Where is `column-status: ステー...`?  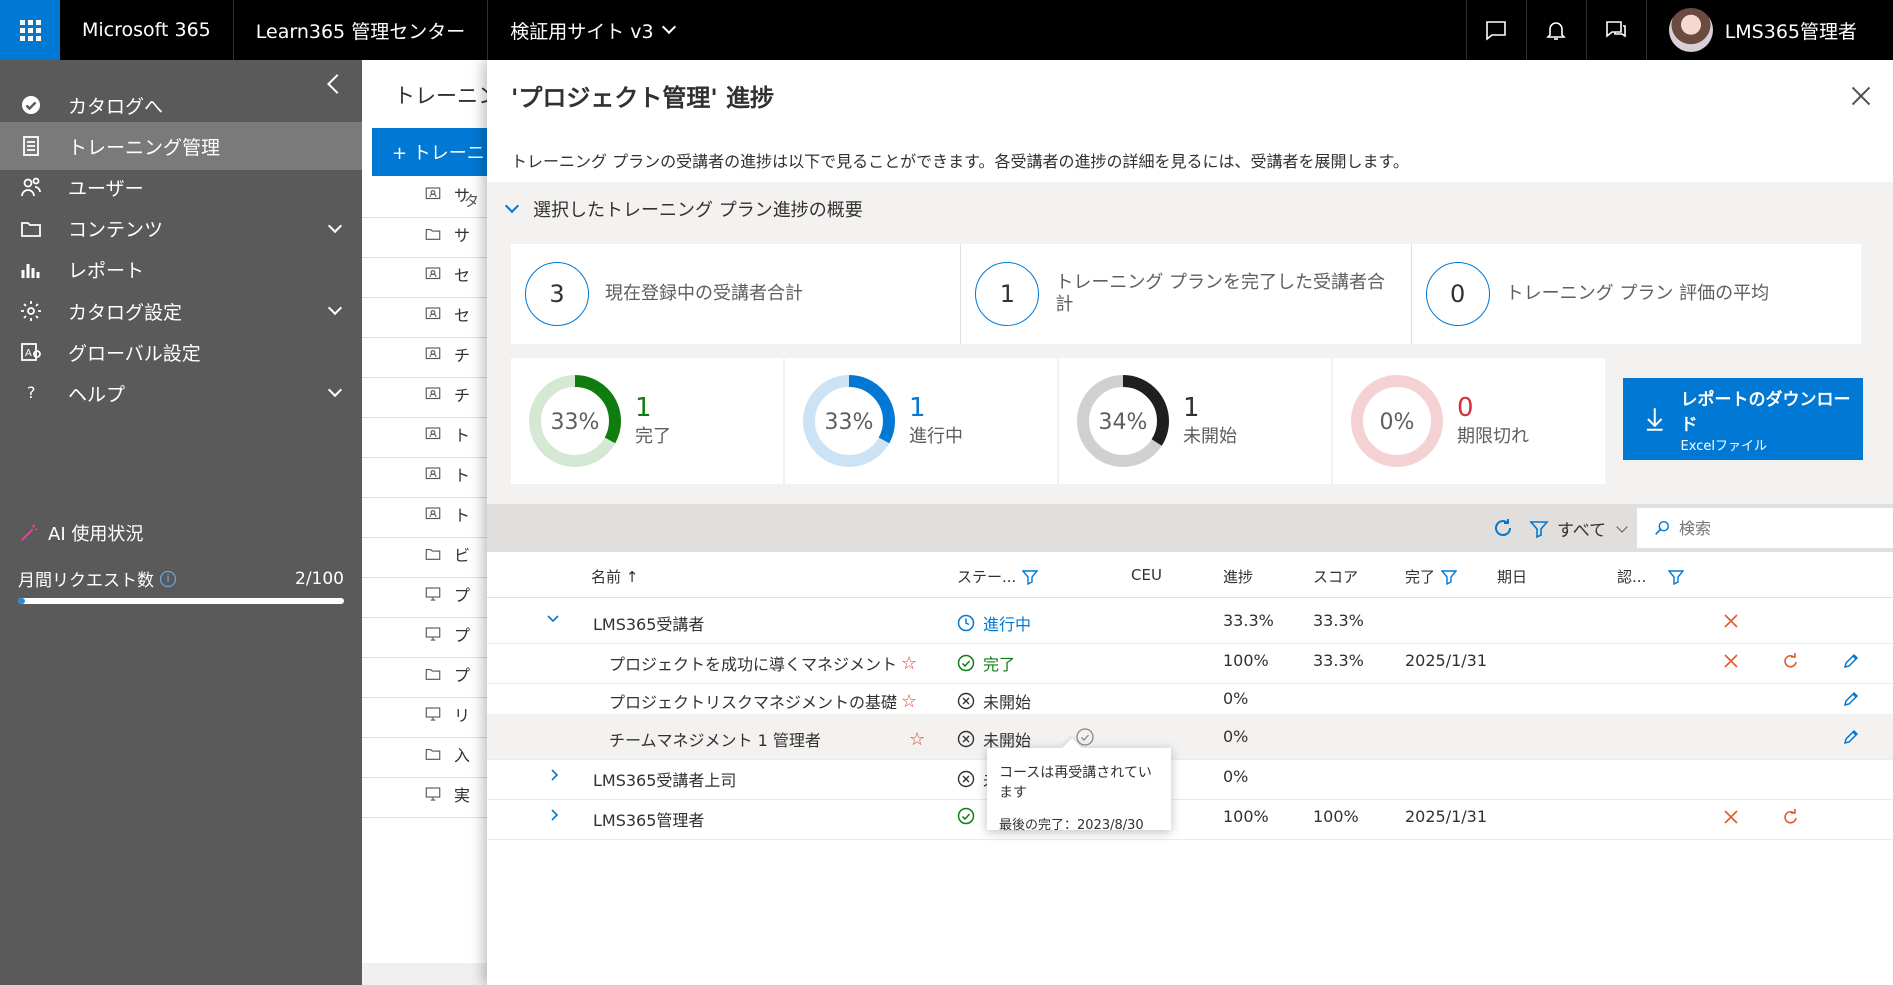 column-status: ステー... is located at coordinates (998, 576).